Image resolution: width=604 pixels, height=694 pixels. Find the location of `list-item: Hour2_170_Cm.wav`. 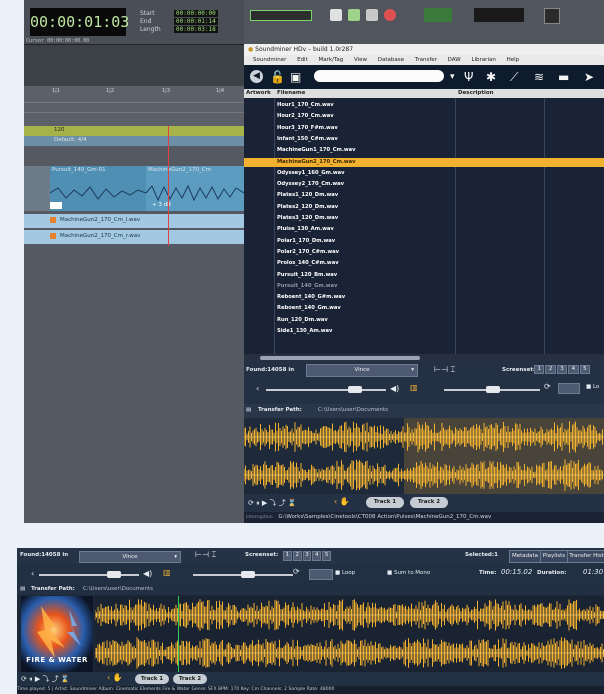

list-item: Hour2_170_Cm.wav is located at coordinates (424, 116).